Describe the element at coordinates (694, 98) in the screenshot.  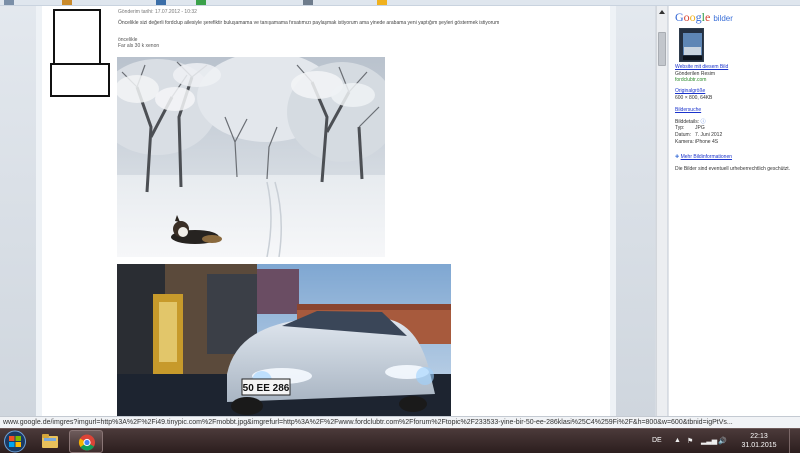
I see `image-size: 600 × 800, 64KB` at that location.